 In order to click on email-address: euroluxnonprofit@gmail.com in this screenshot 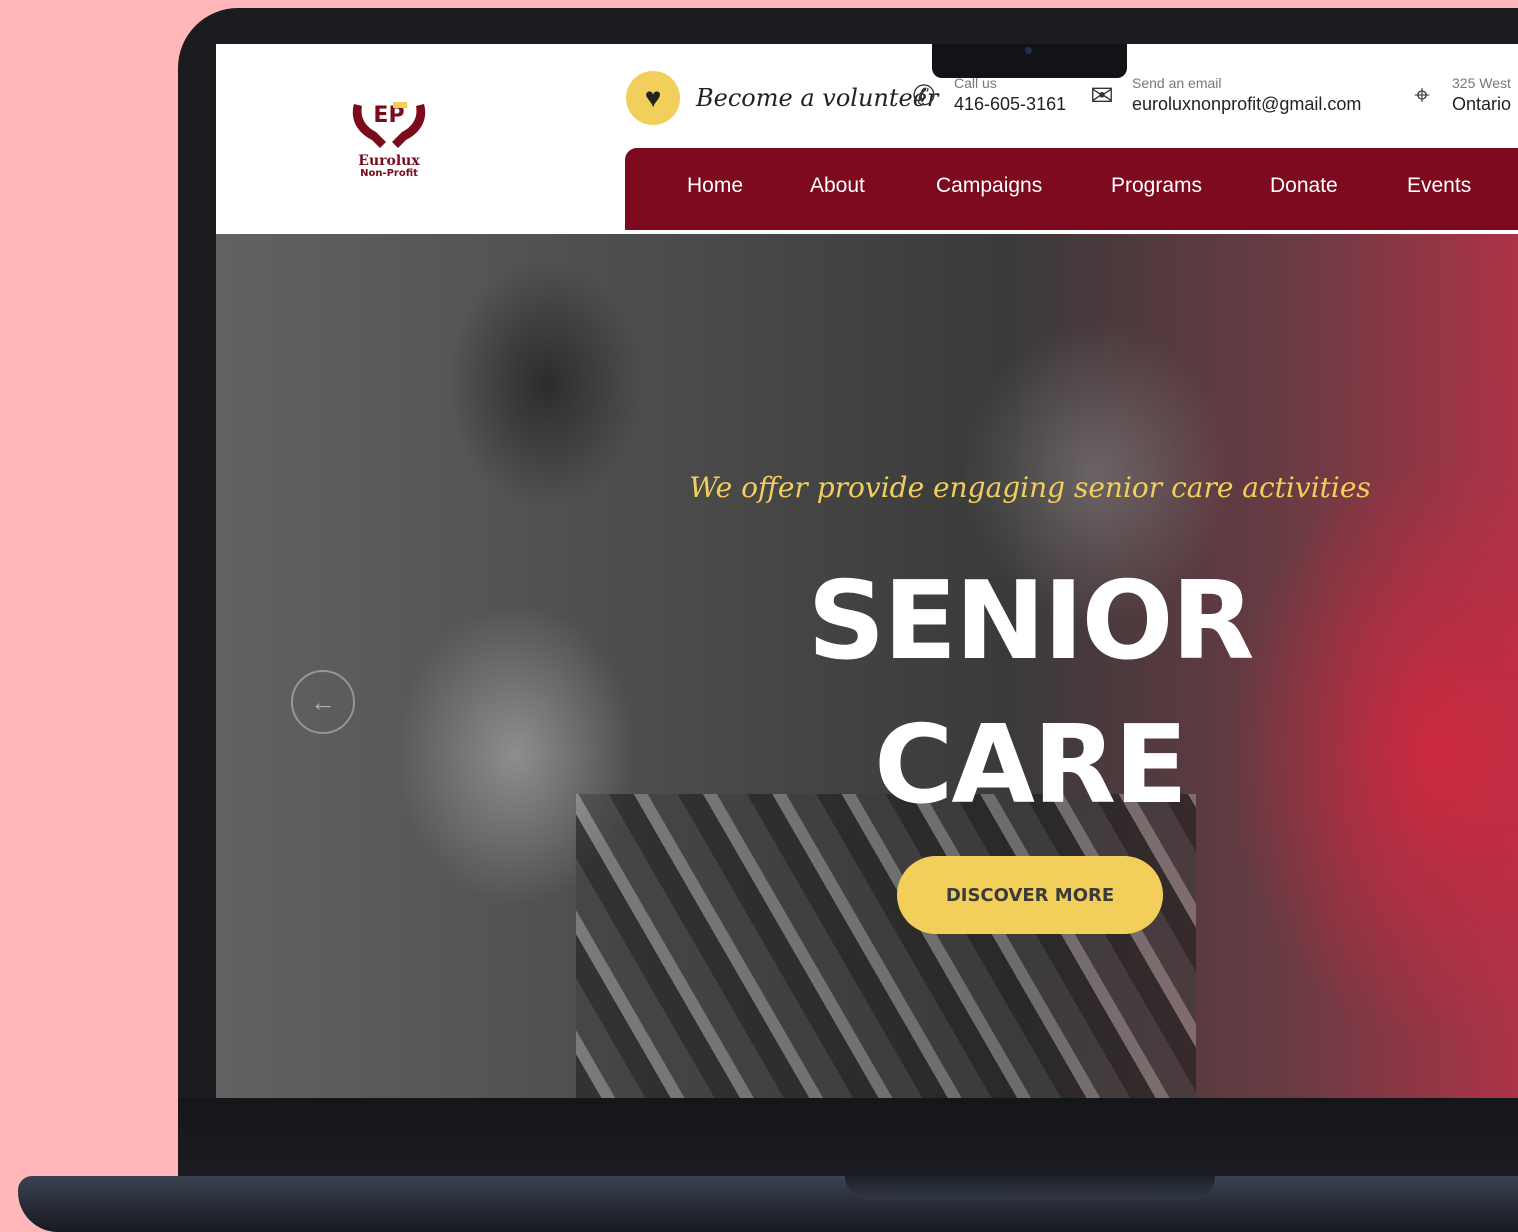, I will do `click(1247, 104)`.